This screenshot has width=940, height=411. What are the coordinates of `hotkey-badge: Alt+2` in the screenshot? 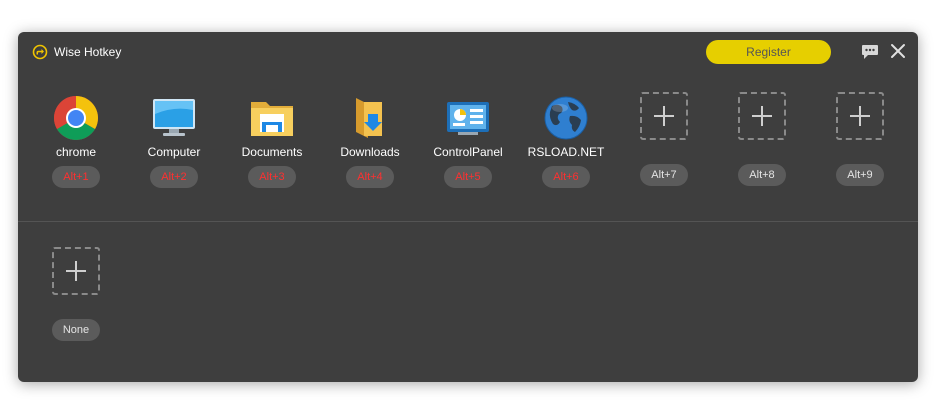 It's located at (174, 177).